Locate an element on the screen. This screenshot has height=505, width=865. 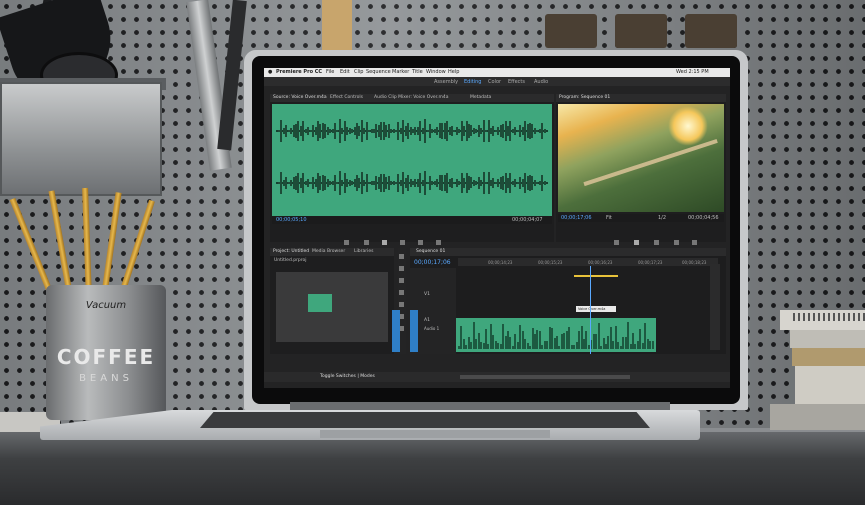
program-step-forward-icon is located at coordinates (656, 242).